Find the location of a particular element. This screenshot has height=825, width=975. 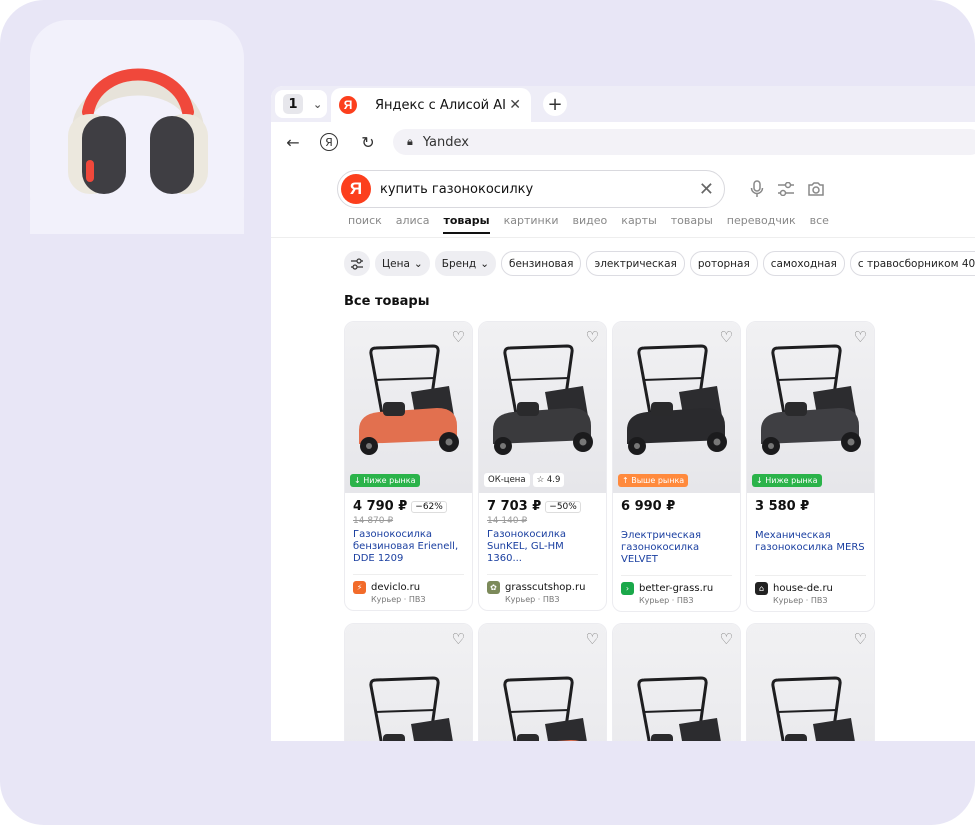

microphone-icon is located at coordinates (757, 189).